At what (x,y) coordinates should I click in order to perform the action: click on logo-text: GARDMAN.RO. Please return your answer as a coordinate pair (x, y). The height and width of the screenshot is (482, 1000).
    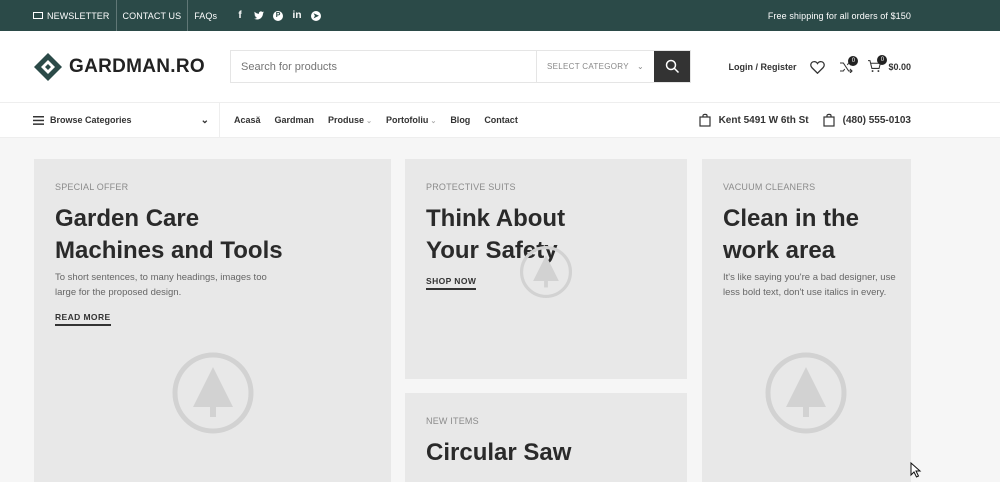
    Looking at the image, I should click on (137, 66).